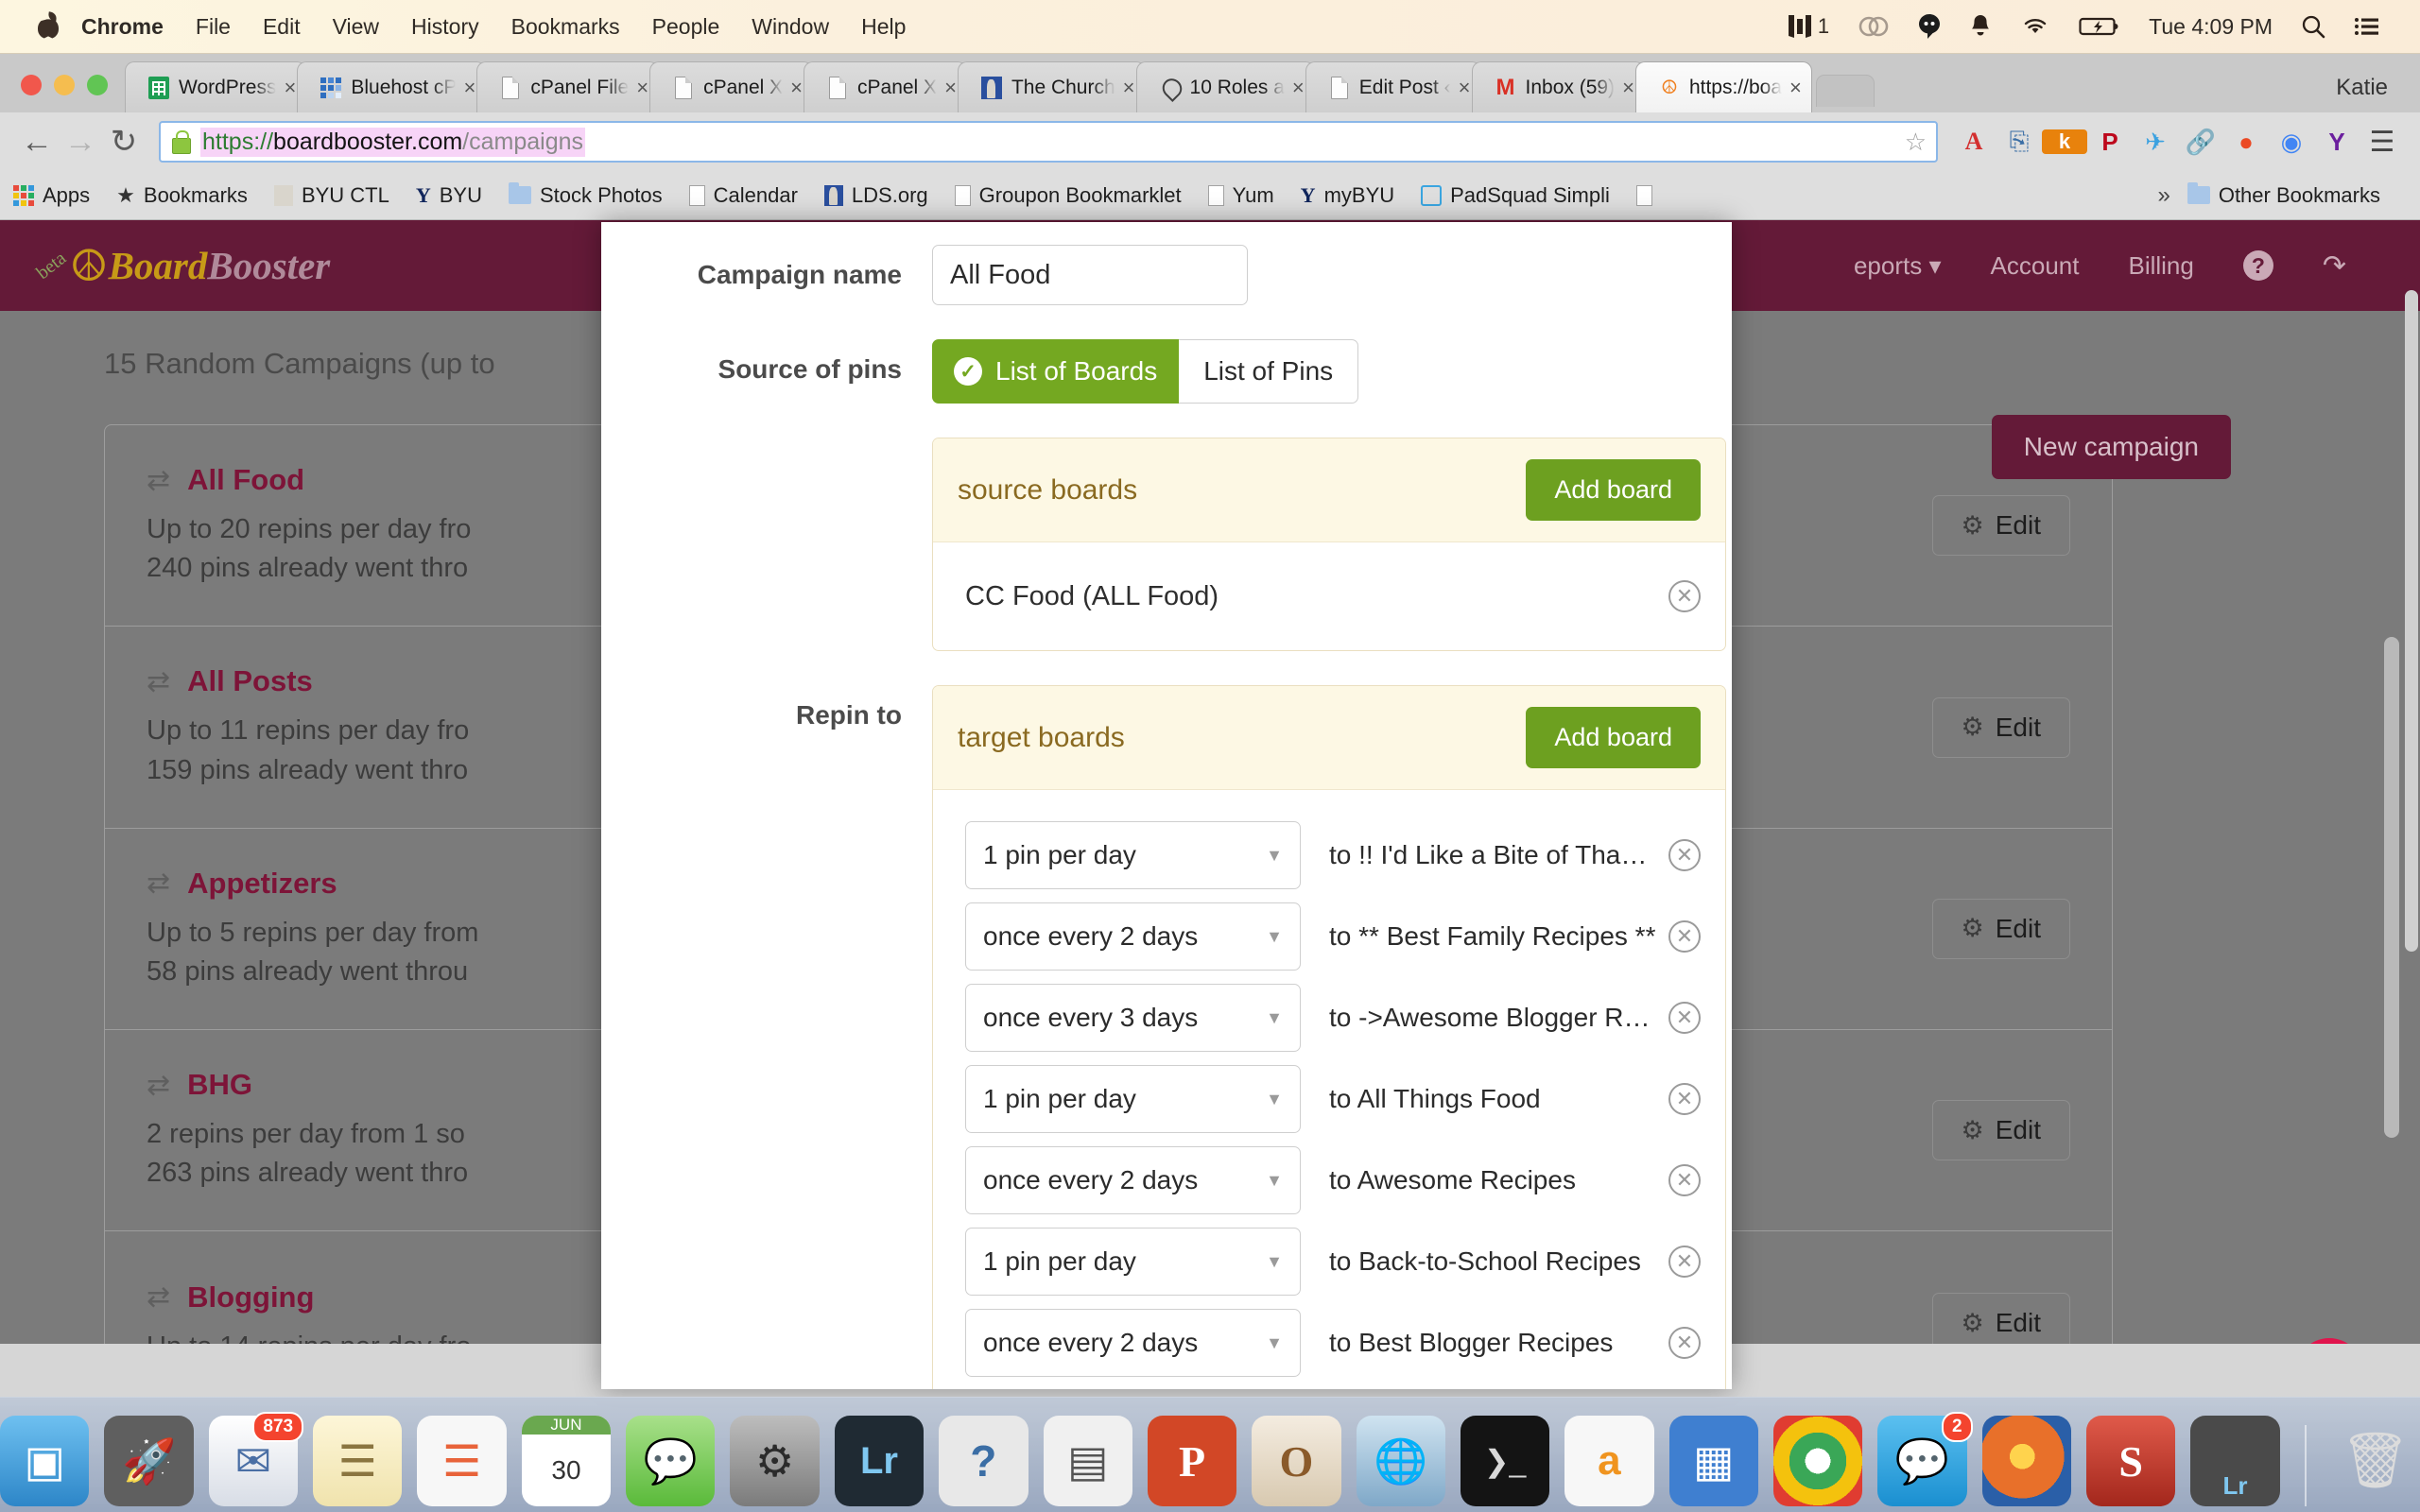 The width and height of the screenshot is (2420, 1512). What do you see at coordinates (262, 884) in the screenshot?
I see `campaign-title: Appetizers` at bounding box center [262, 884].